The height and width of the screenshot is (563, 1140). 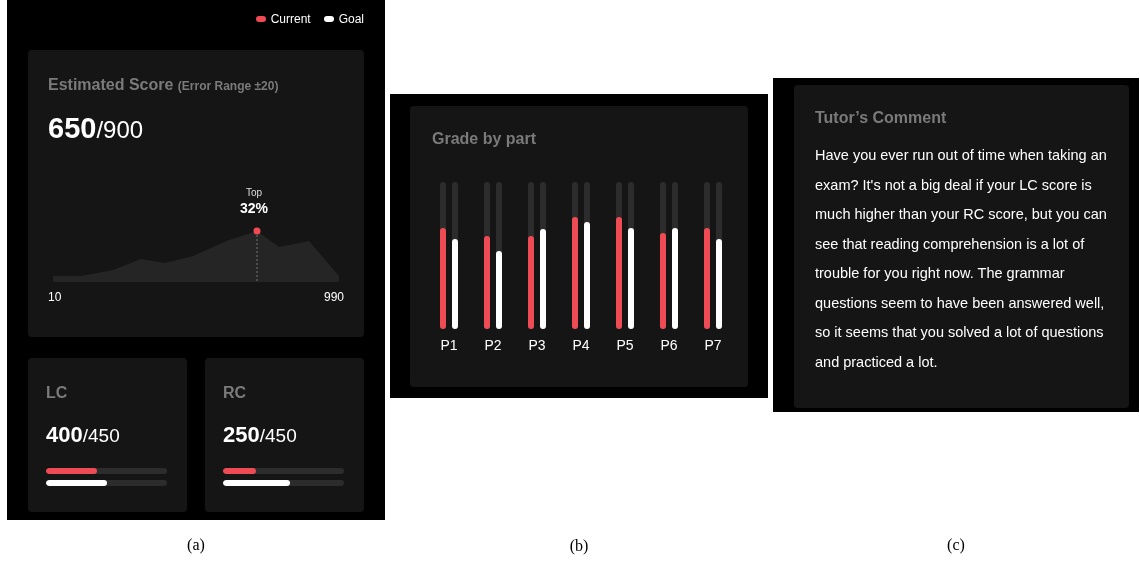 What do you see at coordinates (235, 393) in the screenshot?
I see `card-title: RC` at bounding box center [235, 393].